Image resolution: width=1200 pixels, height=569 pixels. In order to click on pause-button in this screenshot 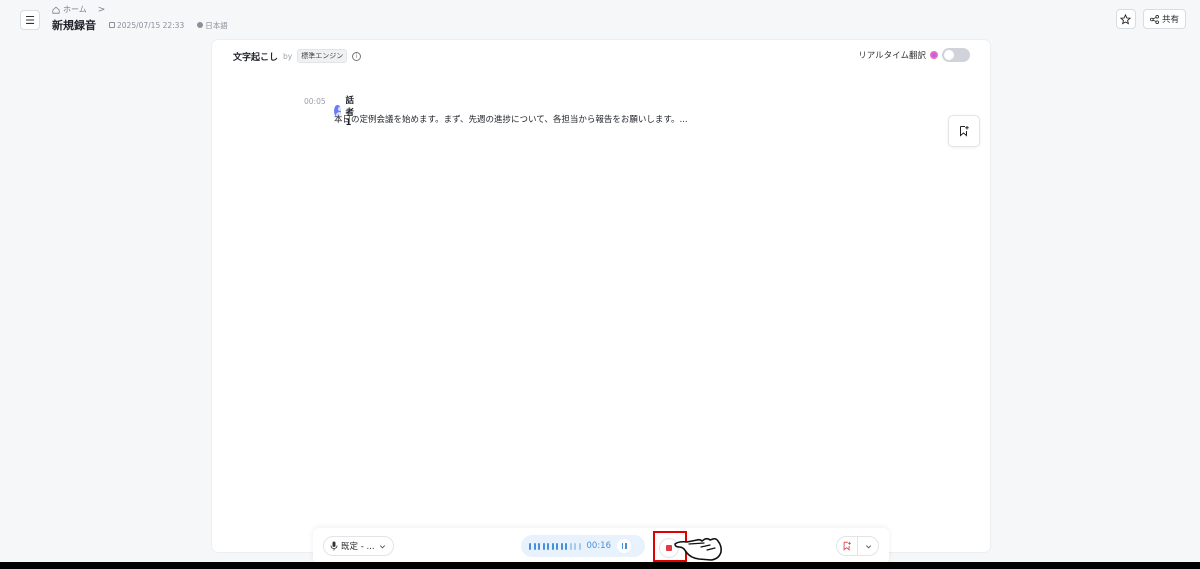, I will do `click(624, 546)`.